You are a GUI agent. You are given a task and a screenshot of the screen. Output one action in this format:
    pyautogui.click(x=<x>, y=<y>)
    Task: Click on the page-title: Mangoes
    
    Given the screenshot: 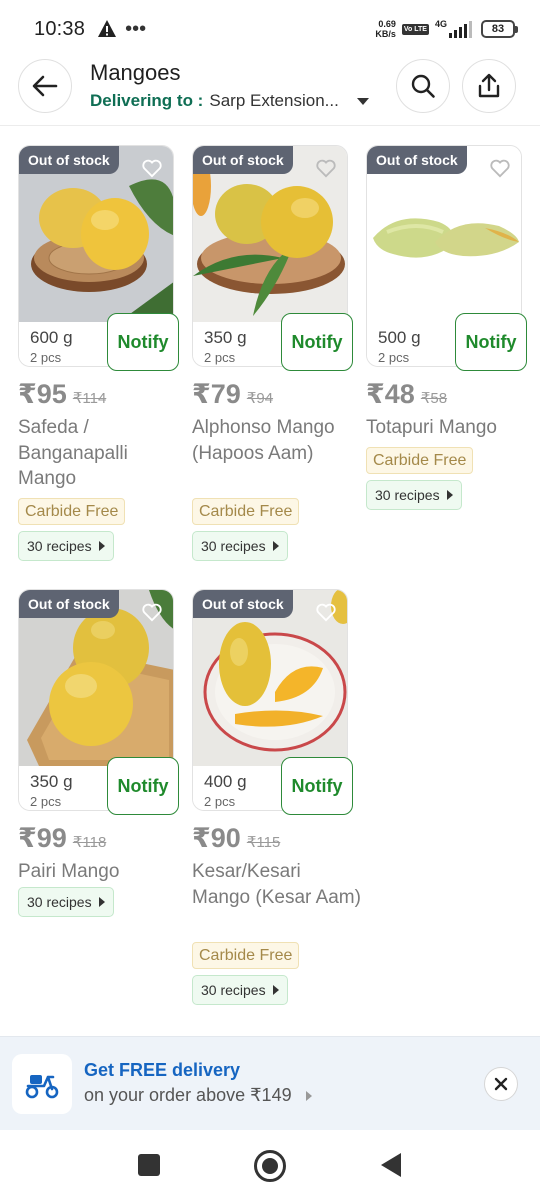 What is the action you would take?
    pyautogui.click(x=135, y=72)
    